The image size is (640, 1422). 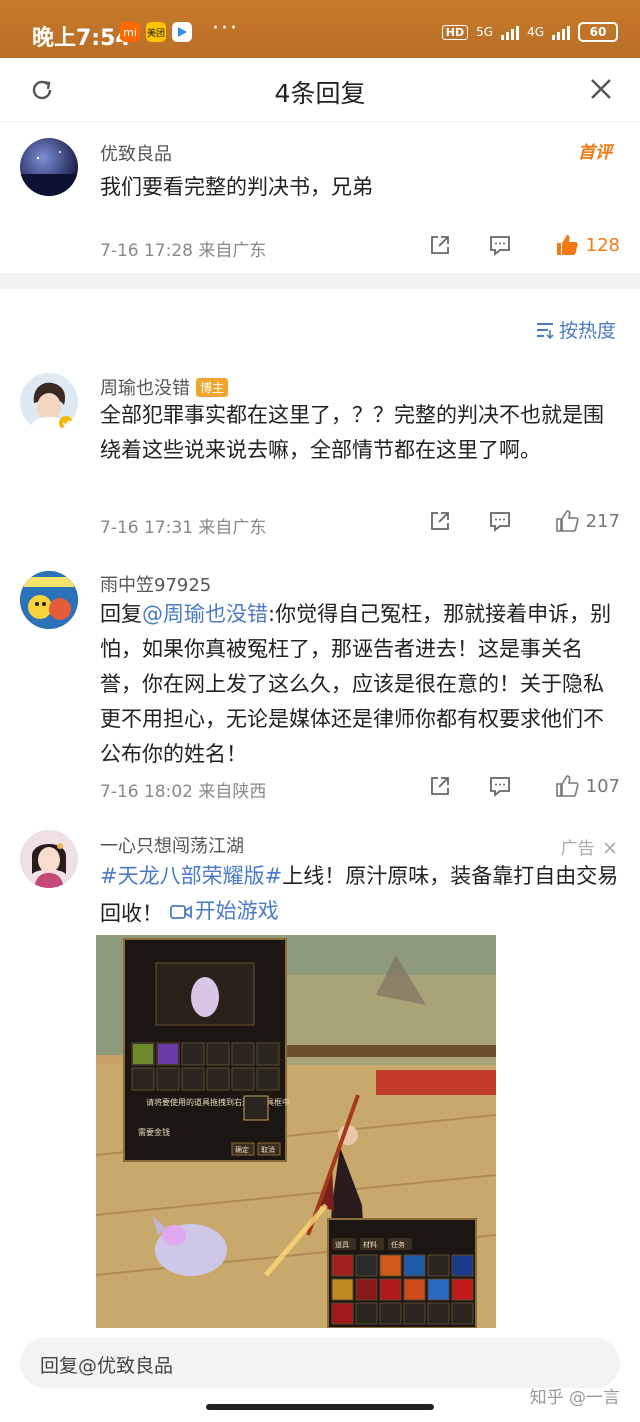 I want to click on like-button: 217, so click(x=575, y=521).